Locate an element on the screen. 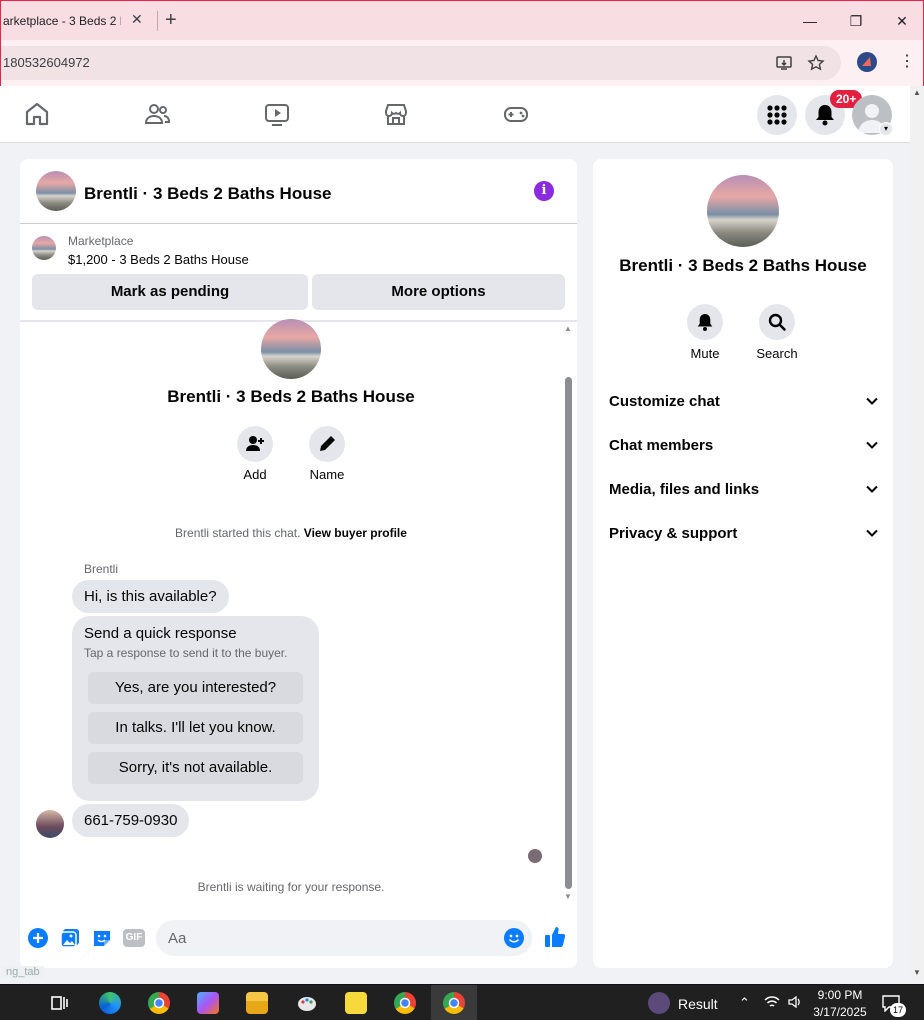 This screenshot has height=1020, width=924. mute-button is located at coordinates (705, 322).